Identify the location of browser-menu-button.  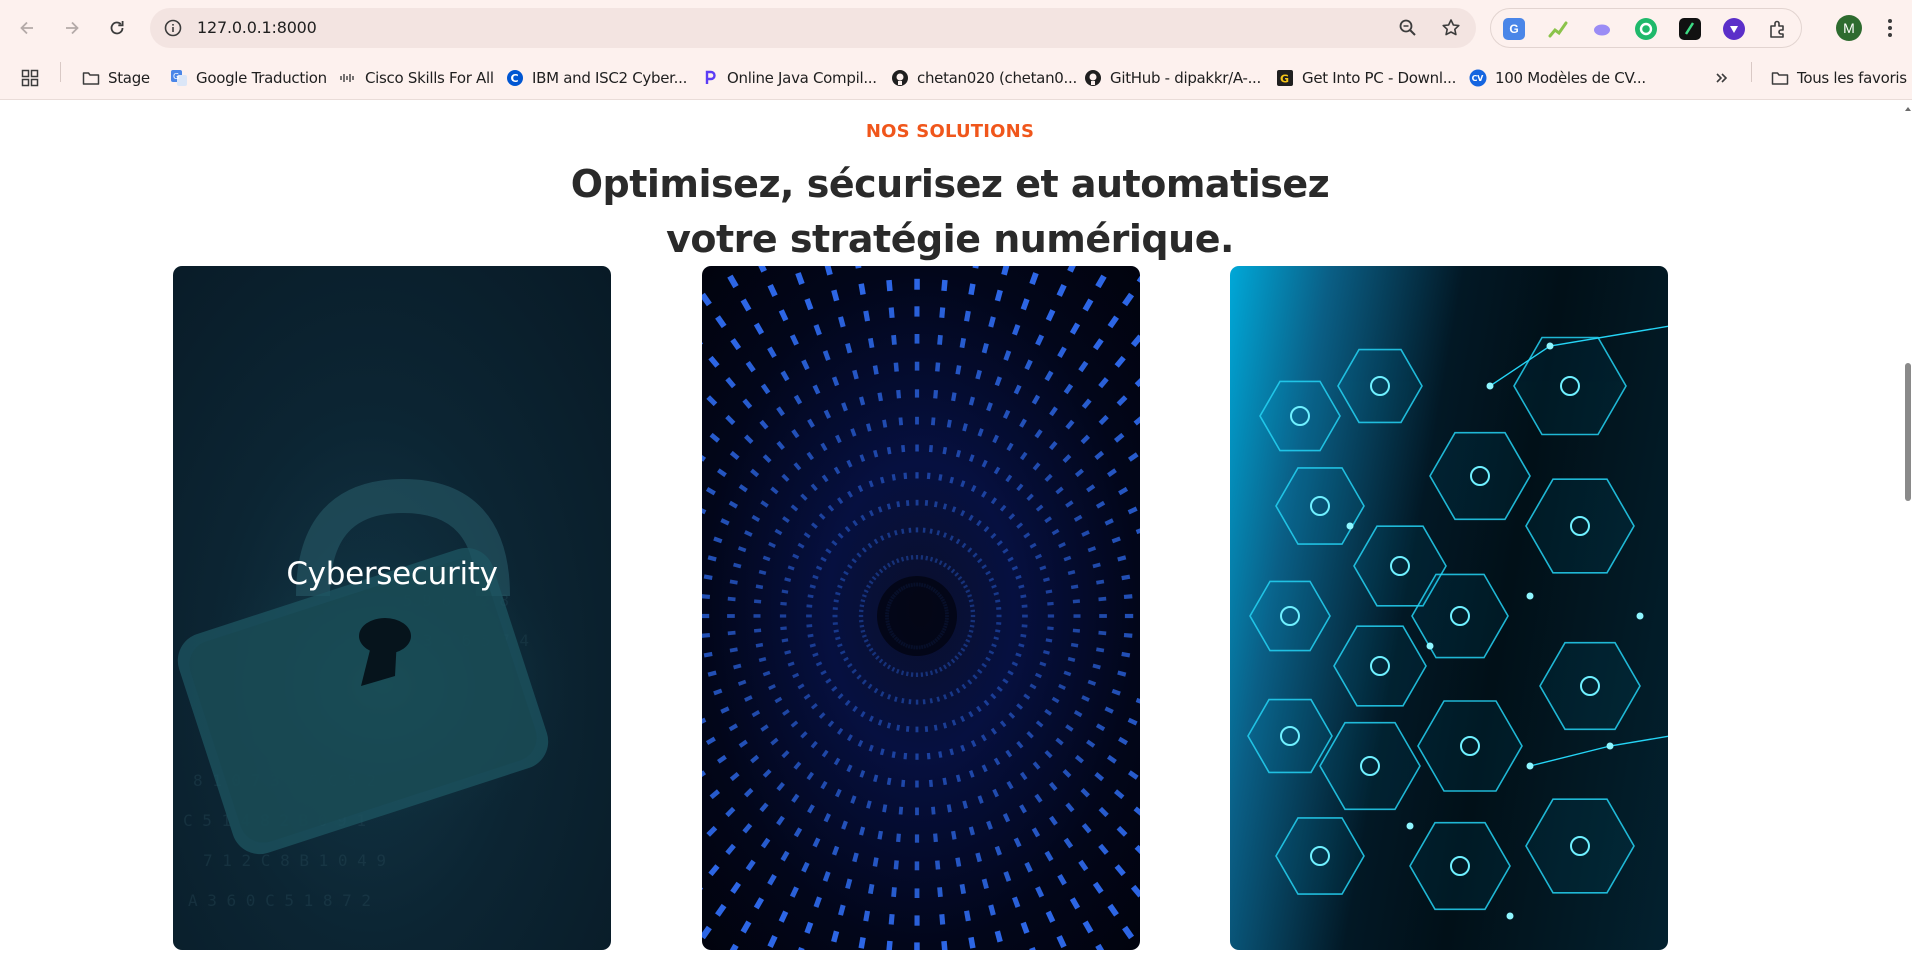
(1890, 28).